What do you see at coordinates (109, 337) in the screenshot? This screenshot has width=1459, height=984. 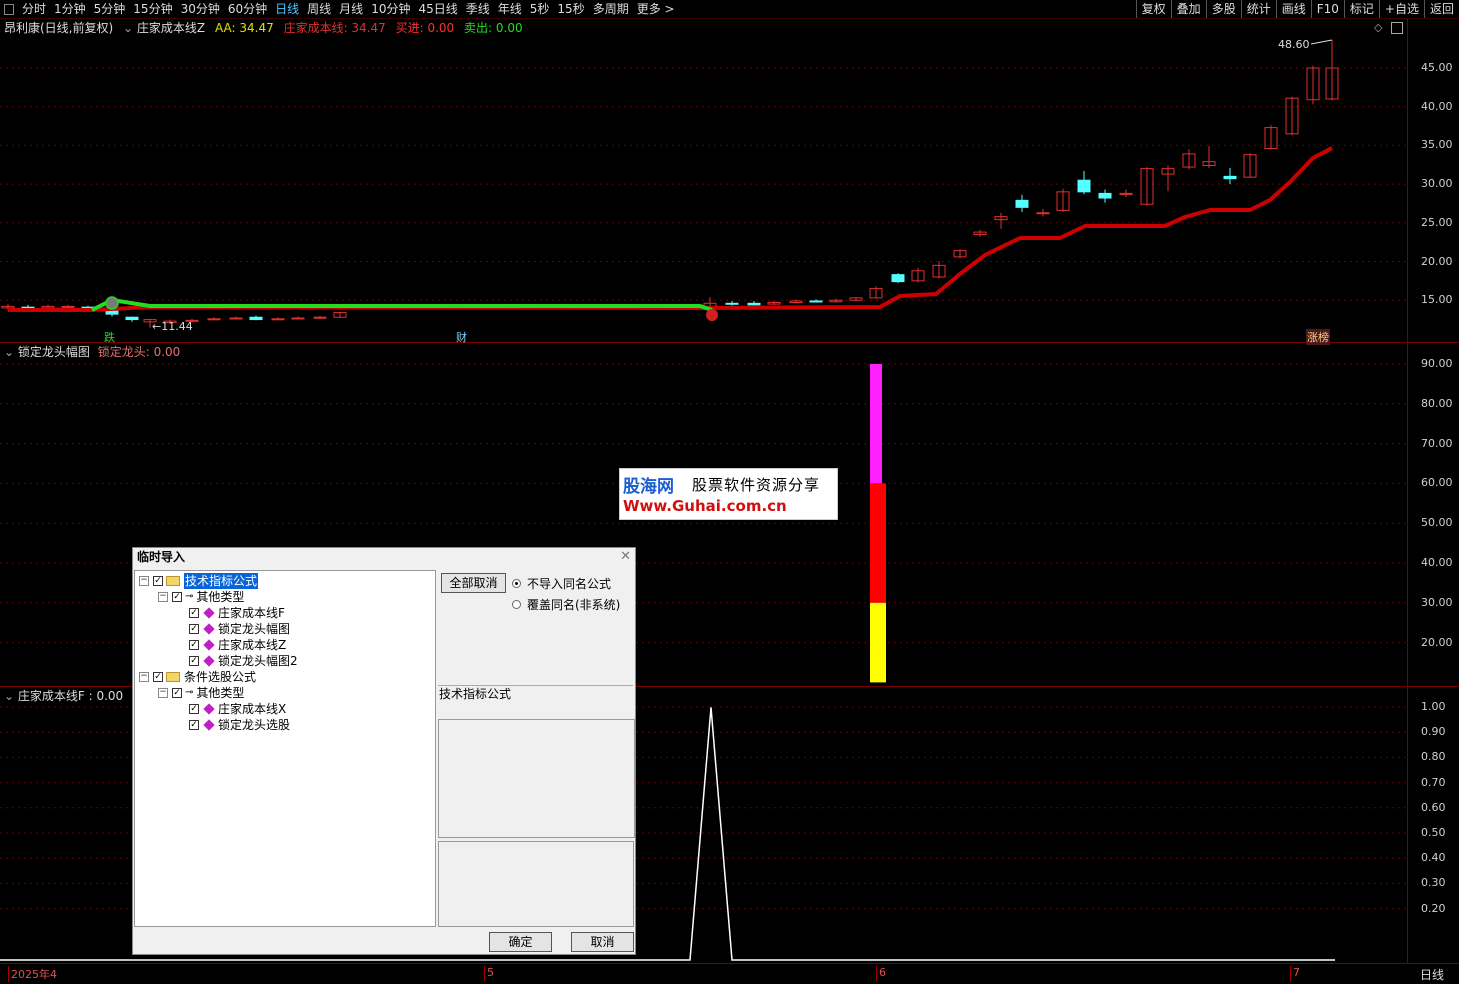 I see `annotation-die: 跌` at bounding box center [109, 337].